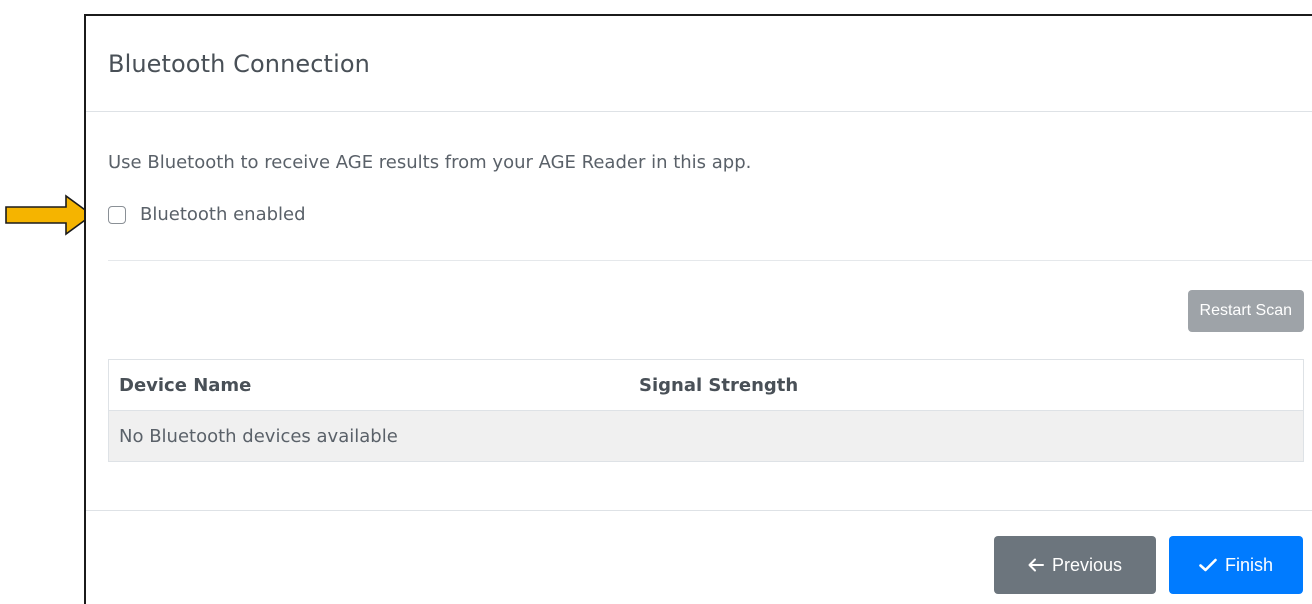 The image size is (1312, 604). Describe the element at coordinates (49, 215) in the screenshot. I see `annotation-arrow-icon` at that location.